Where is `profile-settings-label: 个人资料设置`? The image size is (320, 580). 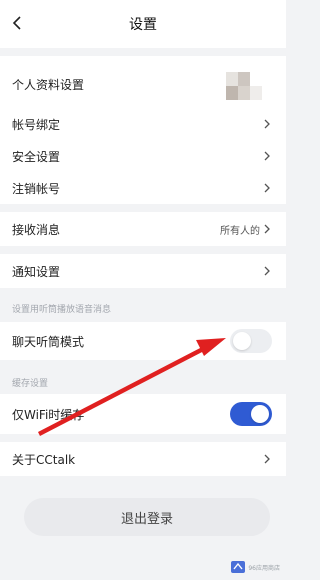
profile-settings-label: 个人资料设置 is located at coordinates (48, 84).